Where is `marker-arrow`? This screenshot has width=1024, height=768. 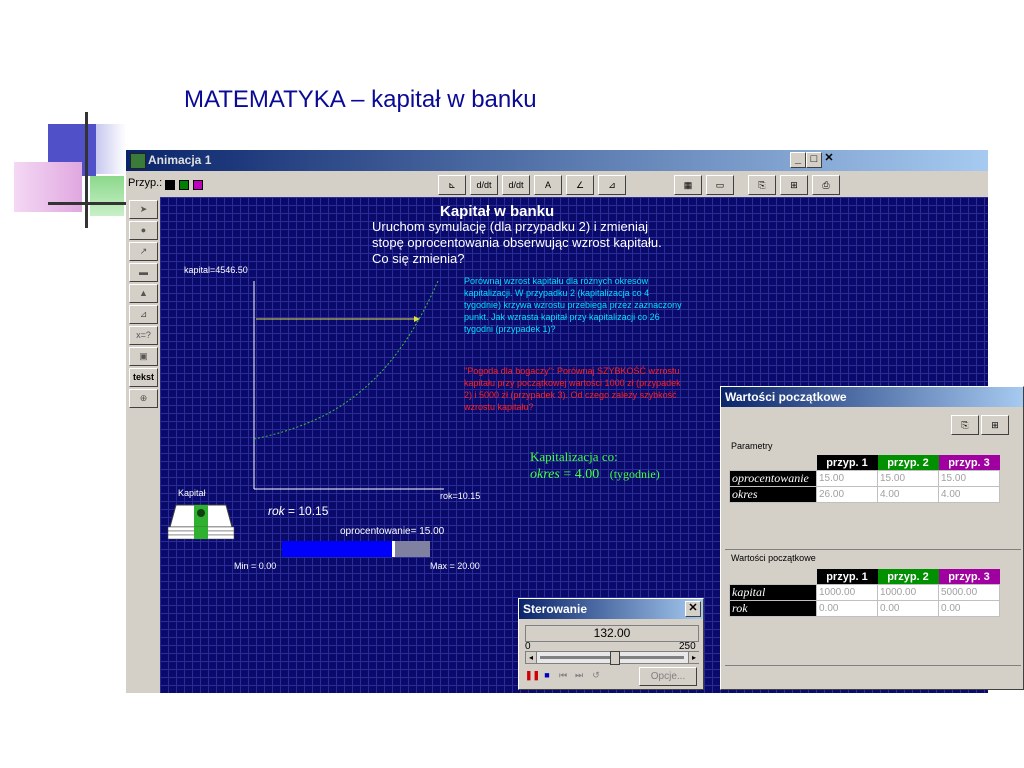 marker-arrow is located at coordinates (417, 319).